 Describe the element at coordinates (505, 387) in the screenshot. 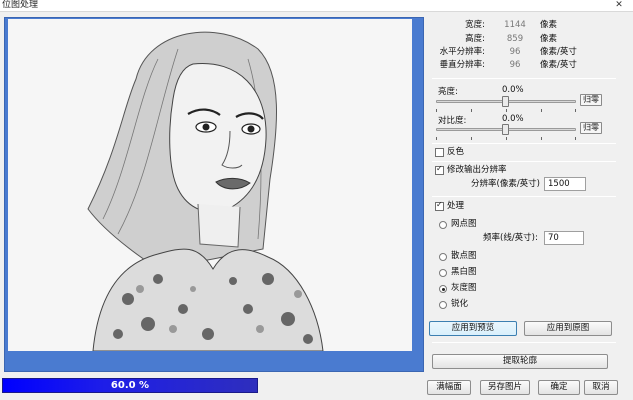

I see `save-as-button: 另存图片` at that location.